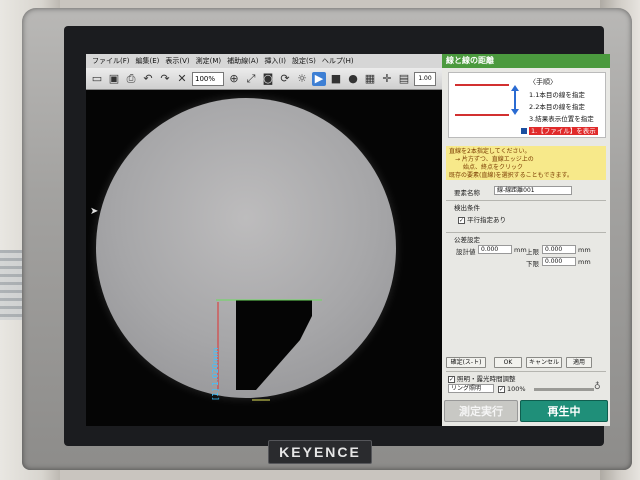 Image resolution: width=640 pixels, height=480 pixels. Describe the element at coordinates (563, 131) in the screenshot. I see `active-step-label: 1.【ファイル】を表示` at that location.